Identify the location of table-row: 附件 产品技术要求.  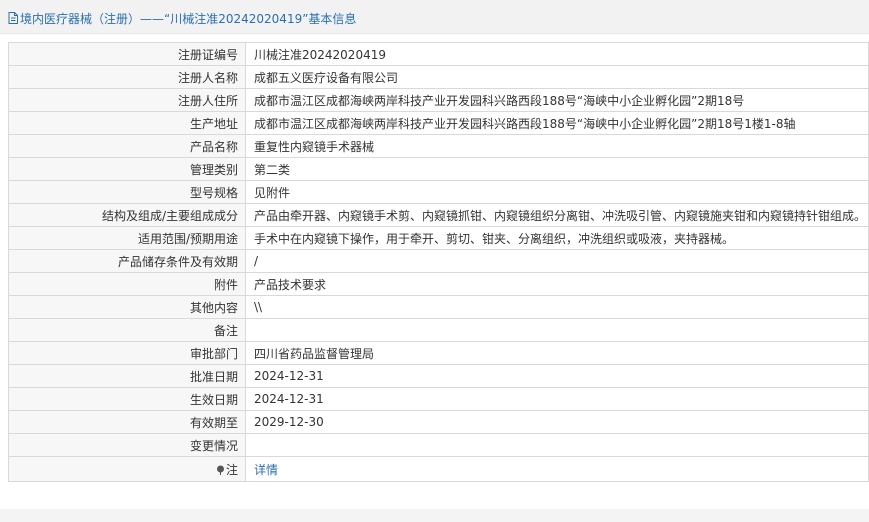
(438, 284).